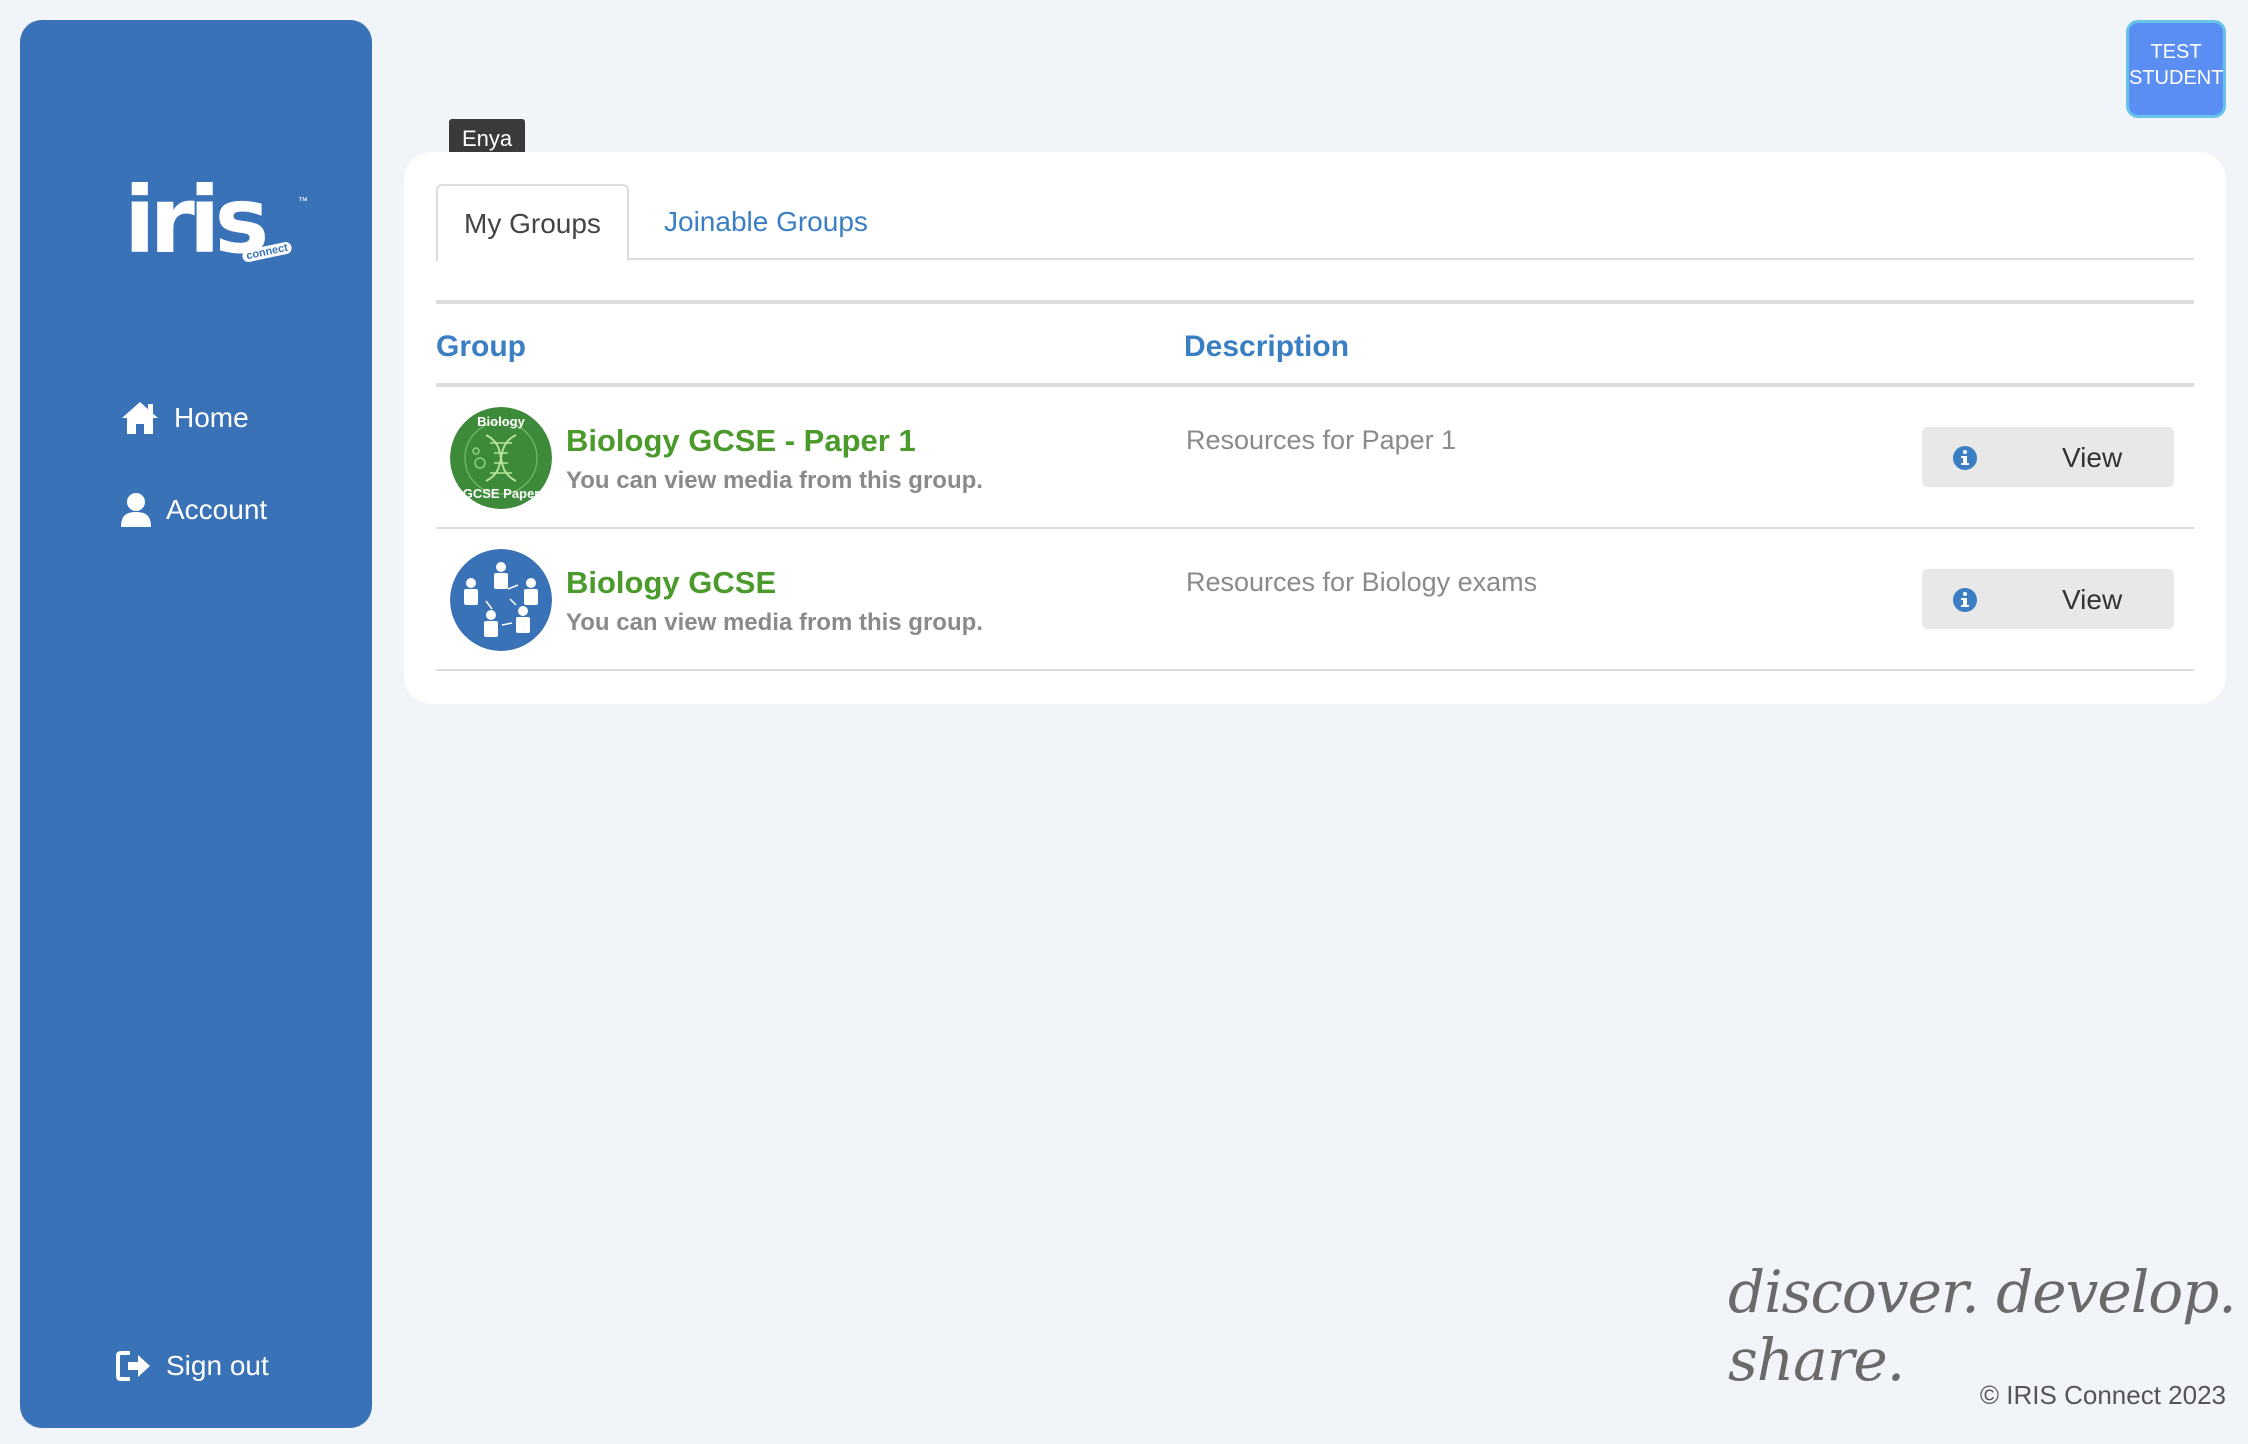  What do you see at coordinates (2176, 78) in the screenshot?
I see `user-badge-line2: STUDENT` at bounding box center [2176, 78].